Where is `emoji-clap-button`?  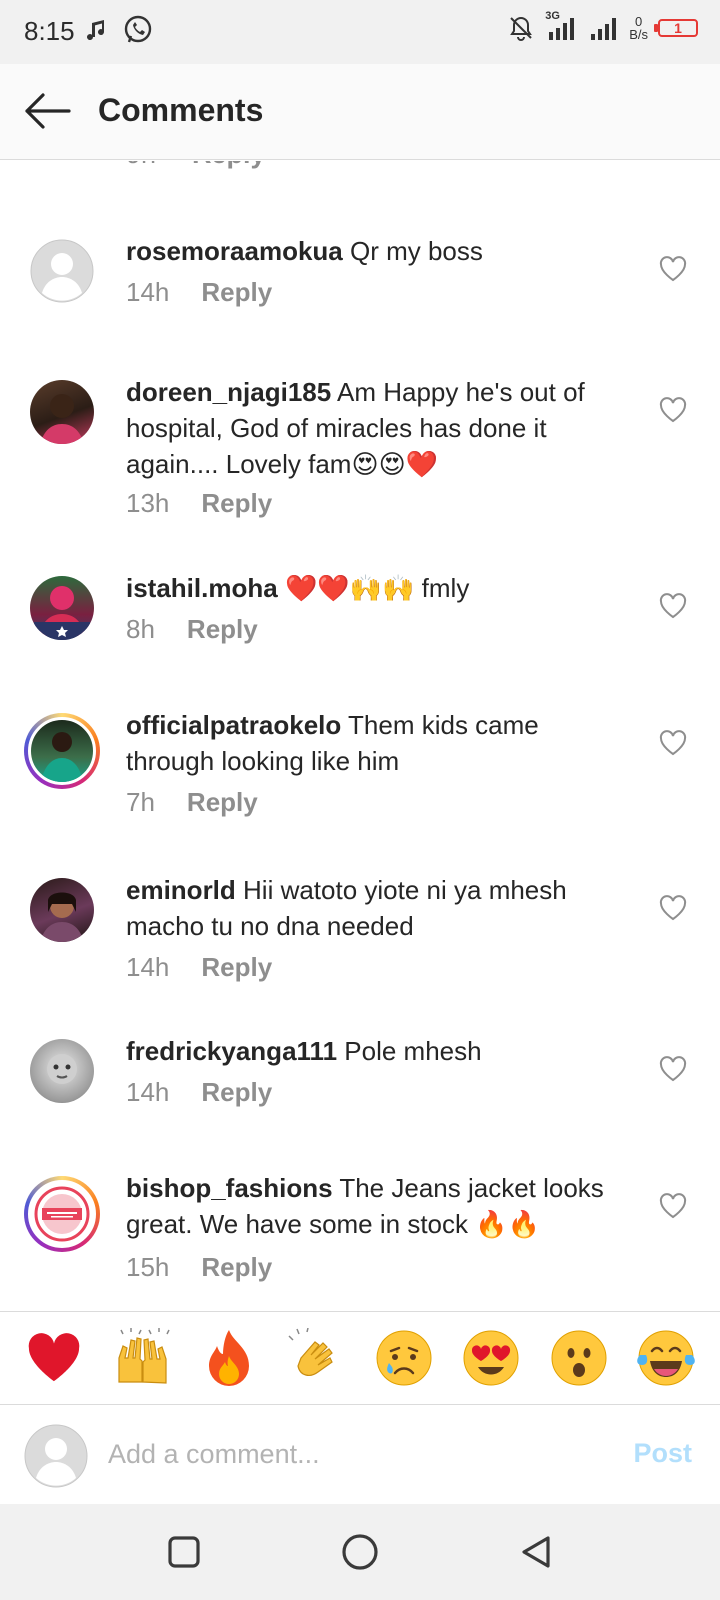 emoji-clap-button is located at coordinates (316, 1358).